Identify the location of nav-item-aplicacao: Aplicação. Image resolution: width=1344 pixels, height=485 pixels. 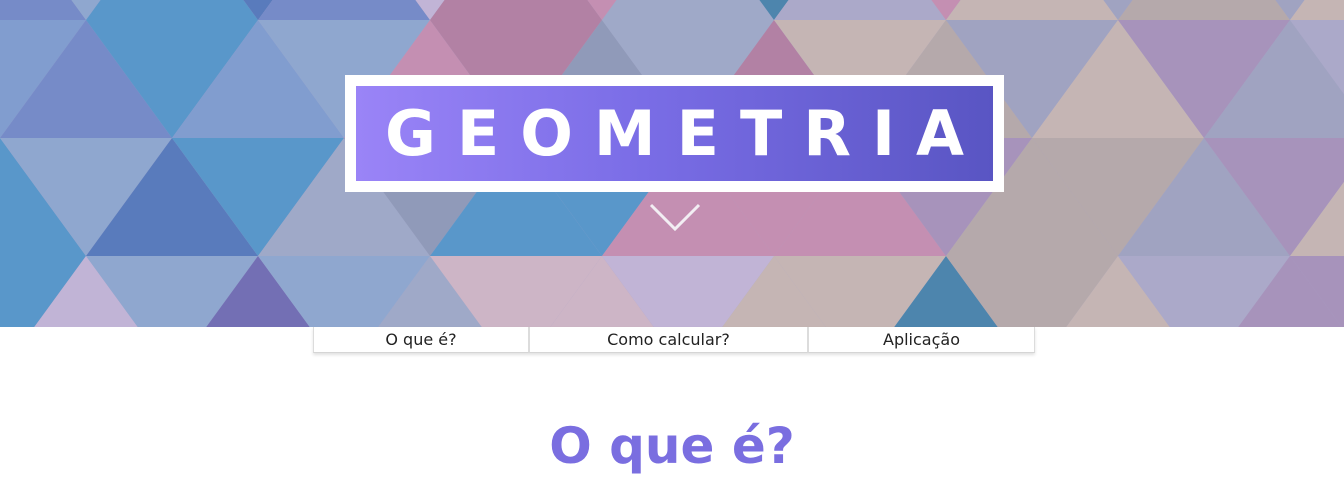
(921, 340).